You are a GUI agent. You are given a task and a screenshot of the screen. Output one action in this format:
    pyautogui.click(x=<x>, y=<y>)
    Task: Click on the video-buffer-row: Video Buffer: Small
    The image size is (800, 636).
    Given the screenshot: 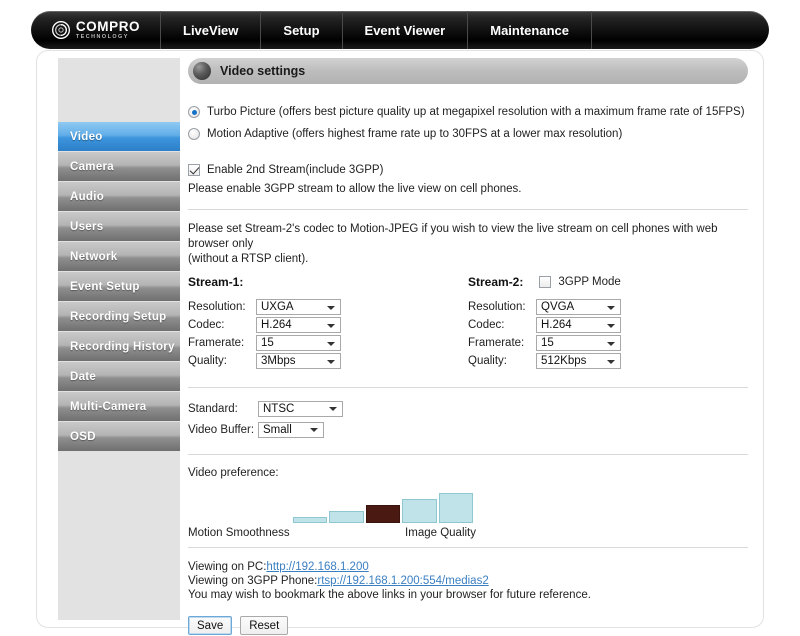 What is the action you would take?
    pyautogui.click(x=468, y=429)
    